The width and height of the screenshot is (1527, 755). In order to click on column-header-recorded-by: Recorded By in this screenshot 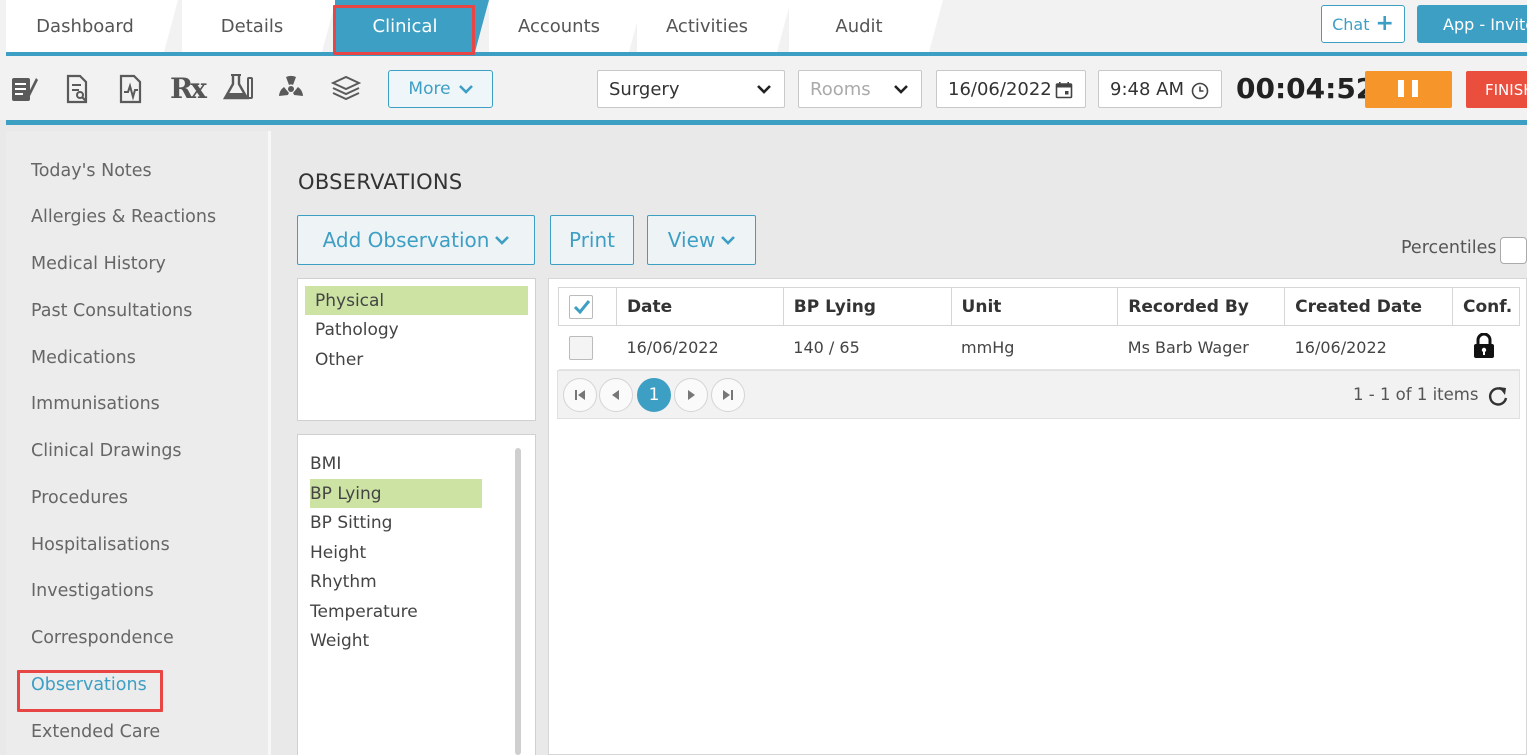, I will do `click(1201, 306)`.